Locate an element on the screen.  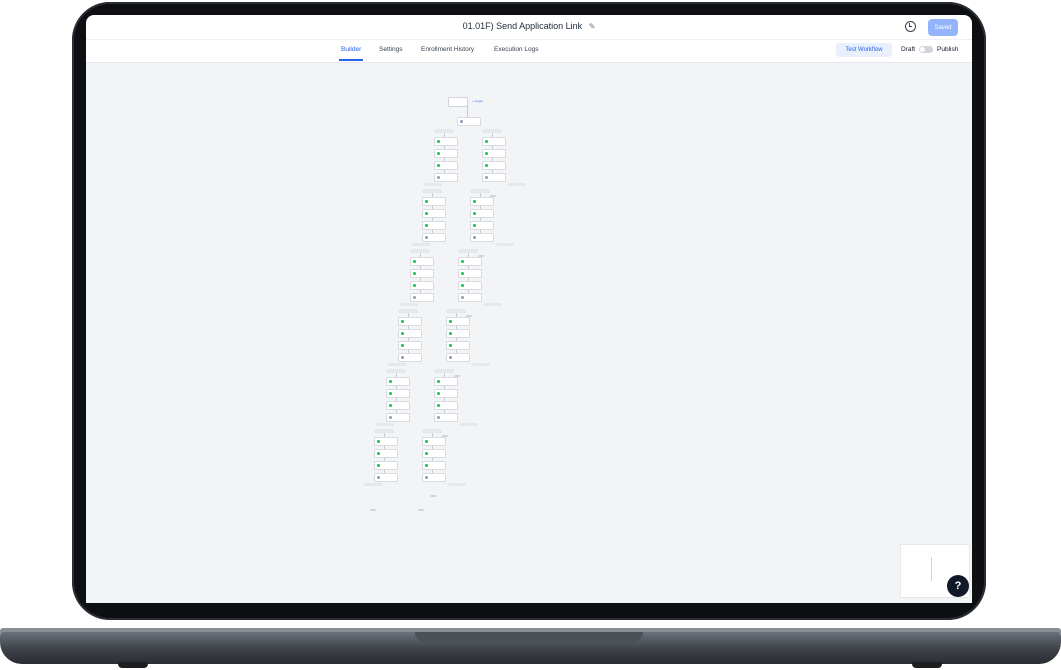
publish-toggle is located at coordinates (926, 49).